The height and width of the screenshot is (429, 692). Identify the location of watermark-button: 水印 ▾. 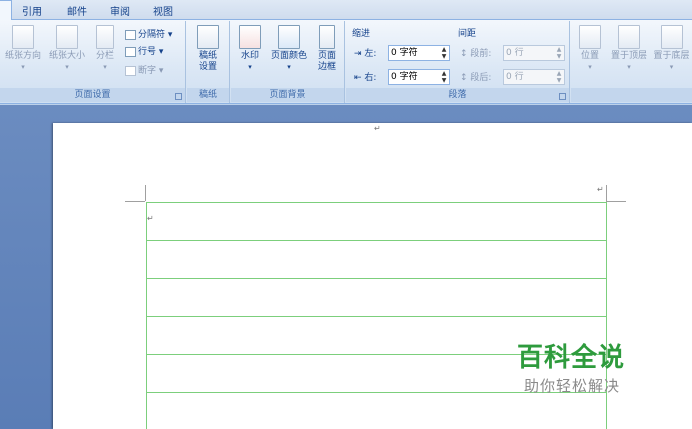
(250, 49).